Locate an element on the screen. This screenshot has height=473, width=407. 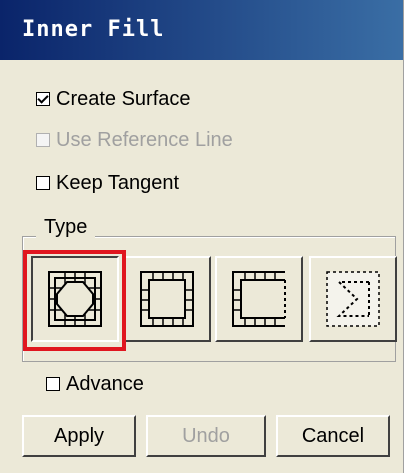
type-button-open-border is located at coordinates (259, 299).